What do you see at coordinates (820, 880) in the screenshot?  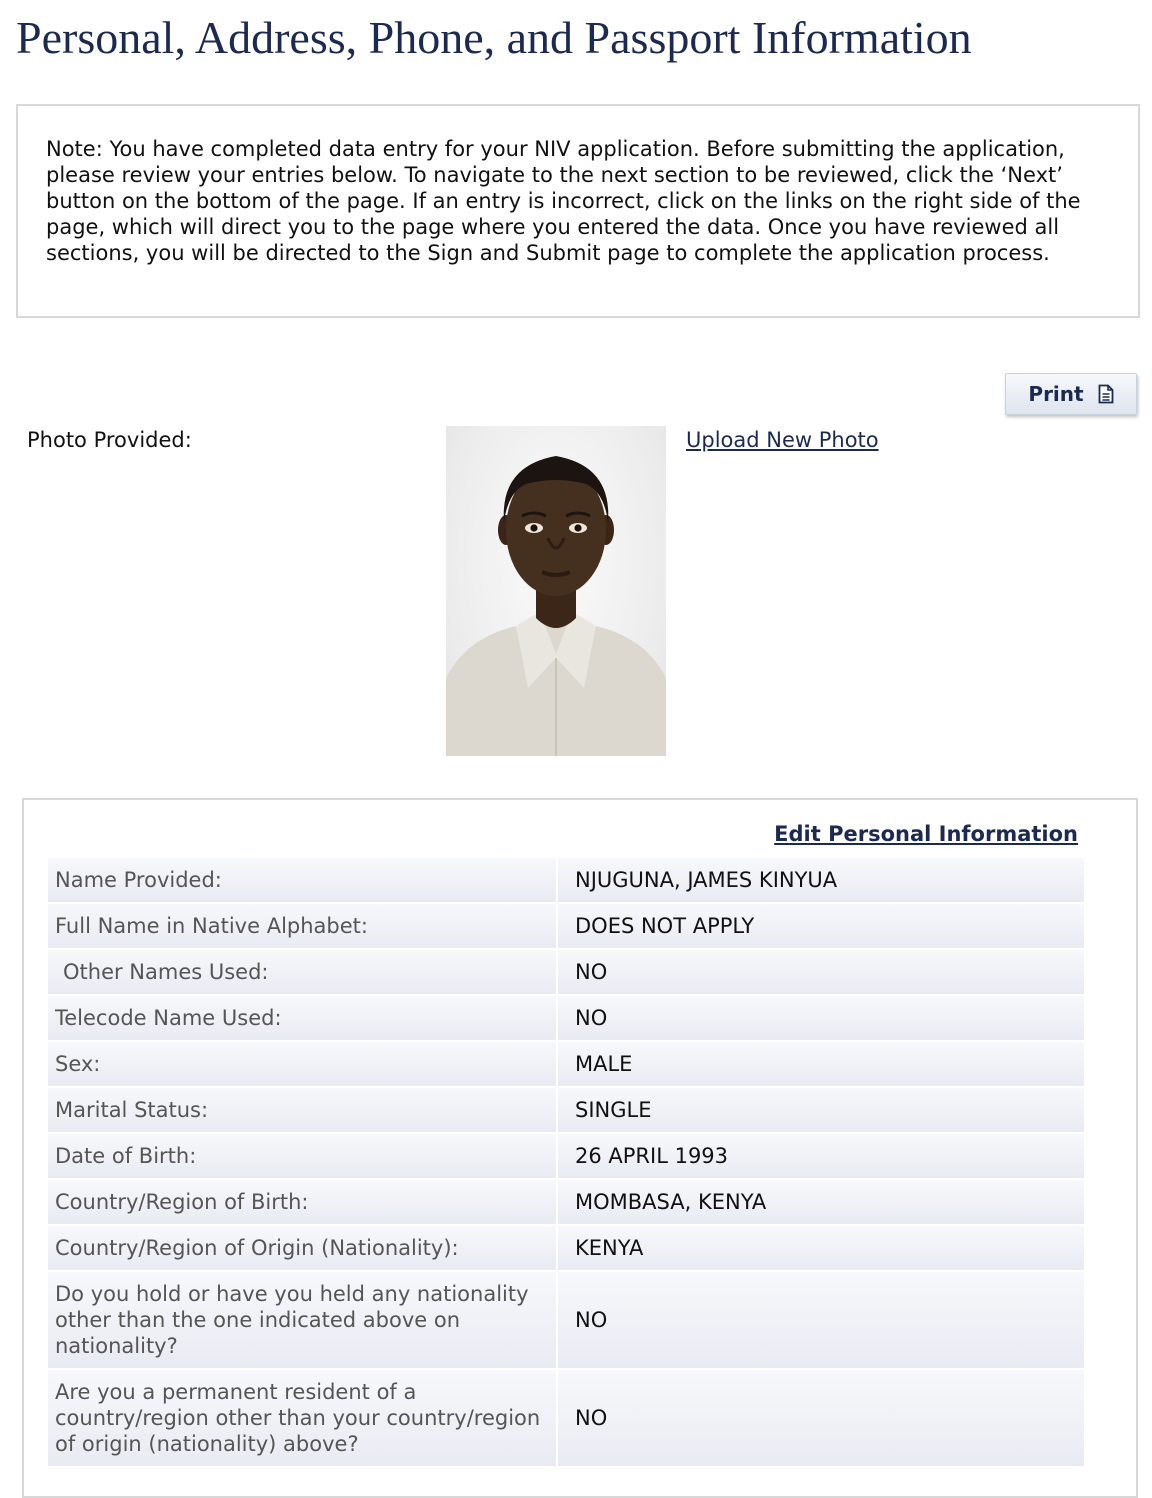 I see `row-value: NJUGUNA, JAMES KINYUA` at bounding box center [820, 880].